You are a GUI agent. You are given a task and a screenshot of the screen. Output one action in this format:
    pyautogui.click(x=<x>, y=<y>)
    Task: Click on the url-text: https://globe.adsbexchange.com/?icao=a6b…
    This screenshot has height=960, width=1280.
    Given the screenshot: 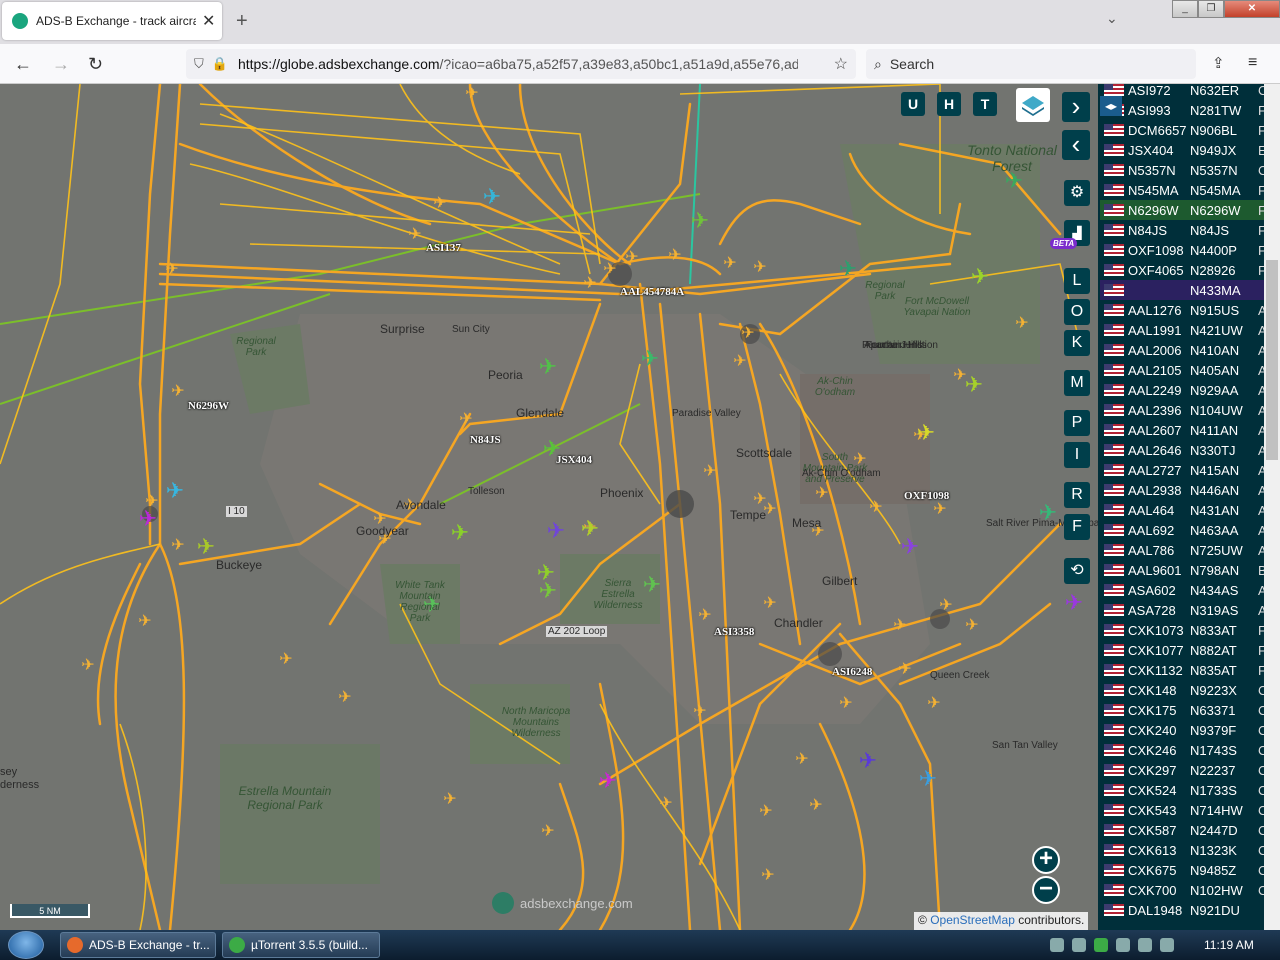 What is the action you would take?
    pyautogui.click(x=518, y=64)
    